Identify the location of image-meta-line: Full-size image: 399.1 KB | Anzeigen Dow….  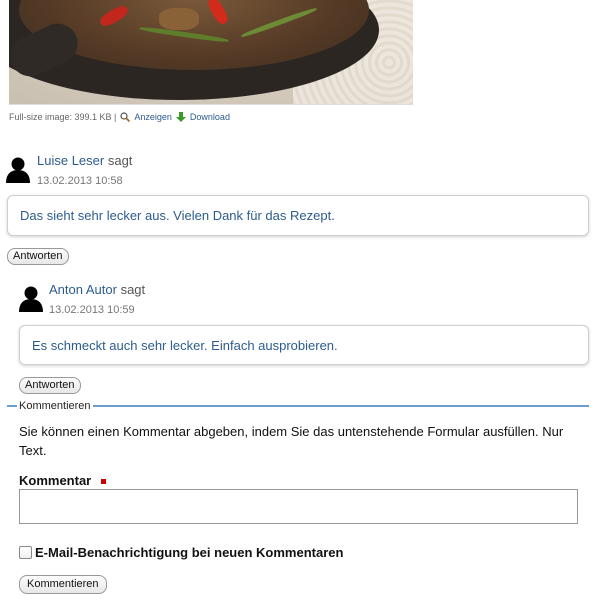
(119, 117).